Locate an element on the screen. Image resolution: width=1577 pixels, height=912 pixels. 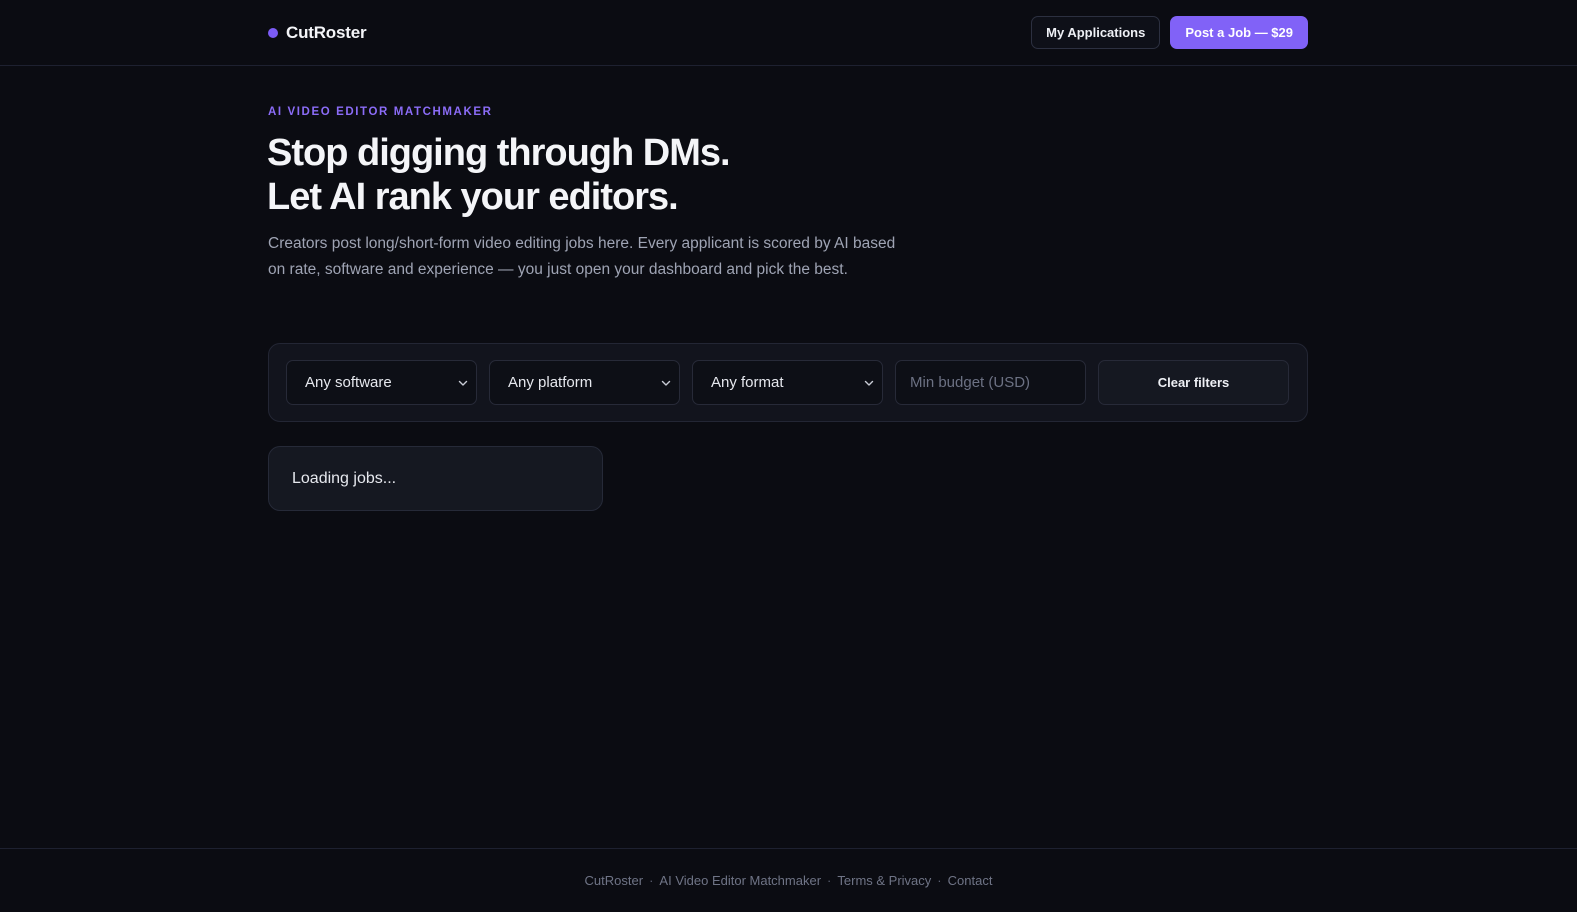
footer-brand: CutRoster is located at coordinates (614, 880).